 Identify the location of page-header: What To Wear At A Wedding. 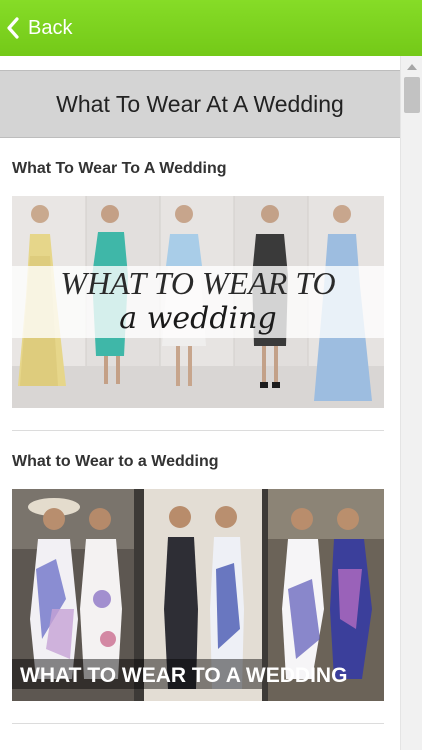
(200, 104).